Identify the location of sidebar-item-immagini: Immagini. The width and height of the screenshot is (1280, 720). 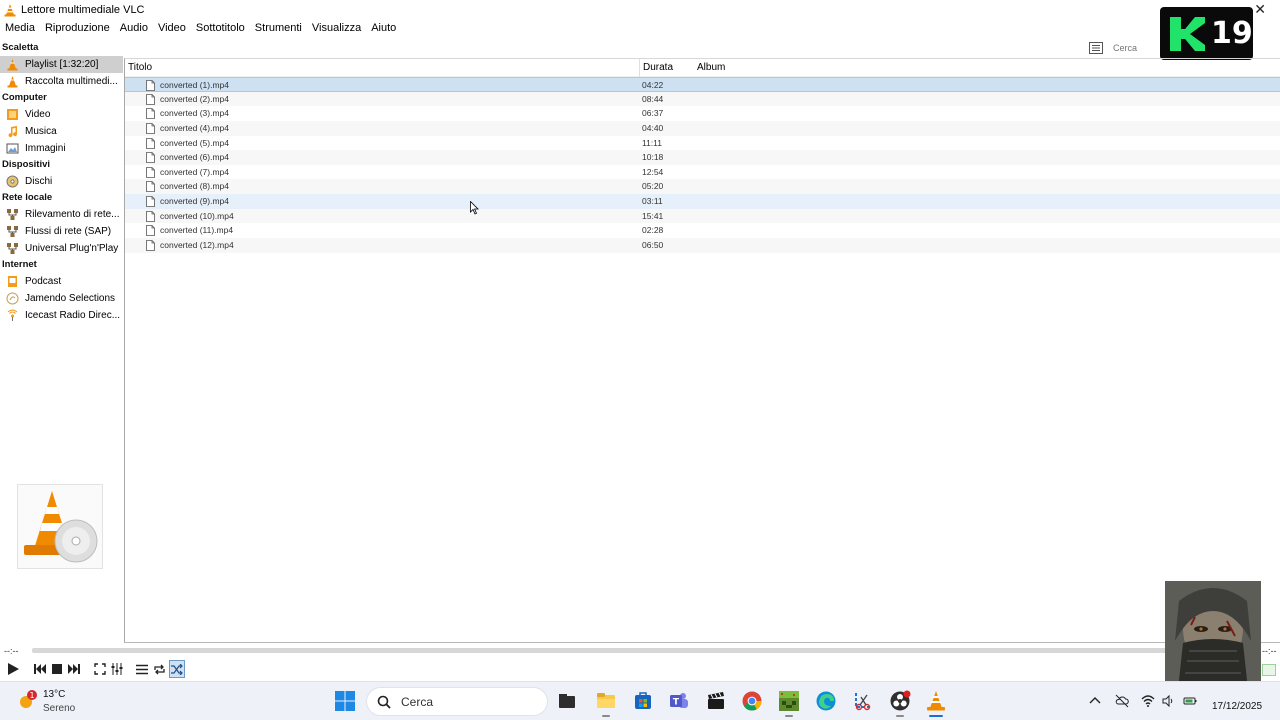
(61, 148).